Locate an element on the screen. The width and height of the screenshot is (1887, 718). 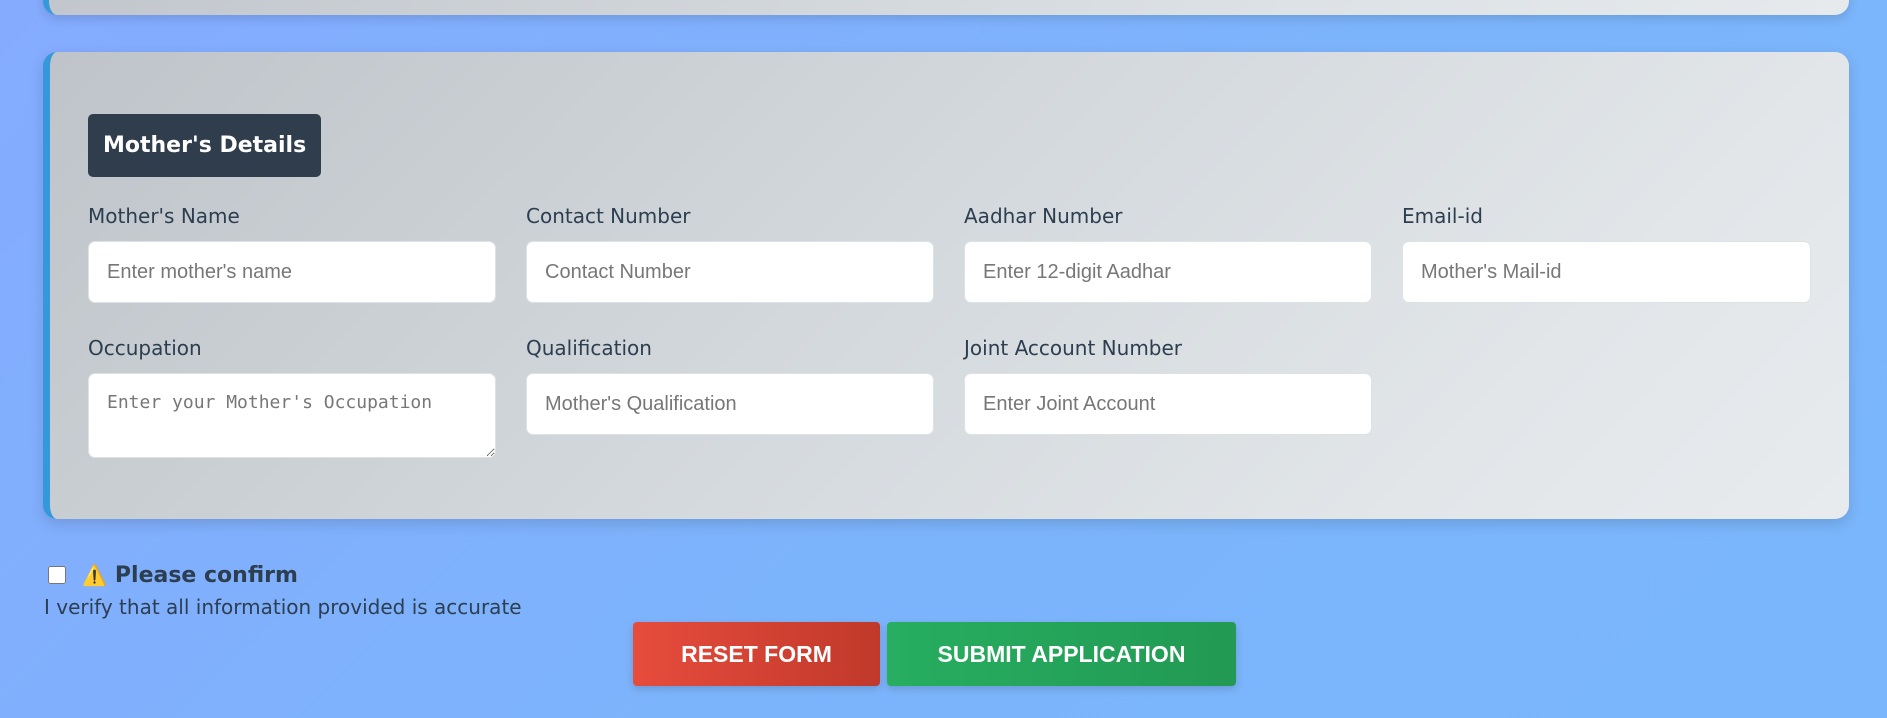
mother-name-input is located at coordinates (292, 272).